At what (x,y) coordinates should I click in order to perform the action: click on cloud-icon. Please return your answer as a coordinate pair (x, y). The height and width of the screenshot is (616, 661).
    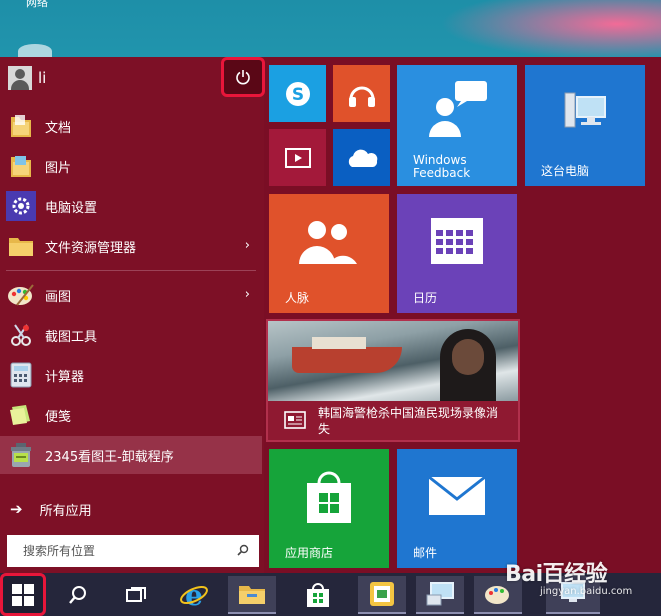
    Looking at the image, I should click on (361, 157).